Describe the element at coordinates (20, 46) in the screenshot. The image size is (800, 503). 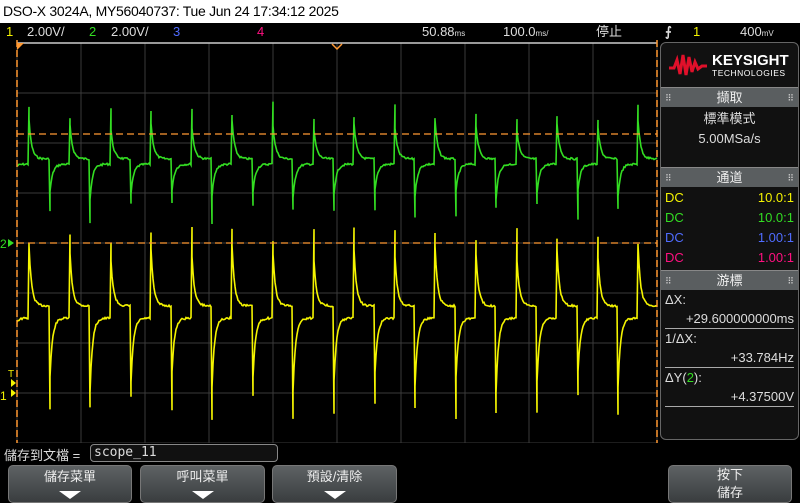
I see `trigger-position-marker` at that location.